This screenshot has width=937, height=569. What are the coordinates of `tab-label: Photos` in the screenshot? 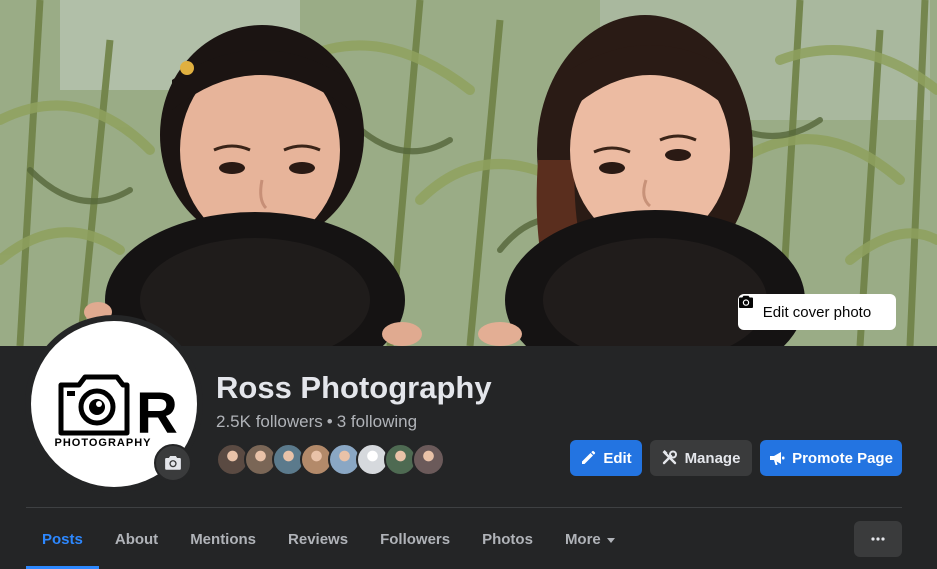 It's located at (507, 539).